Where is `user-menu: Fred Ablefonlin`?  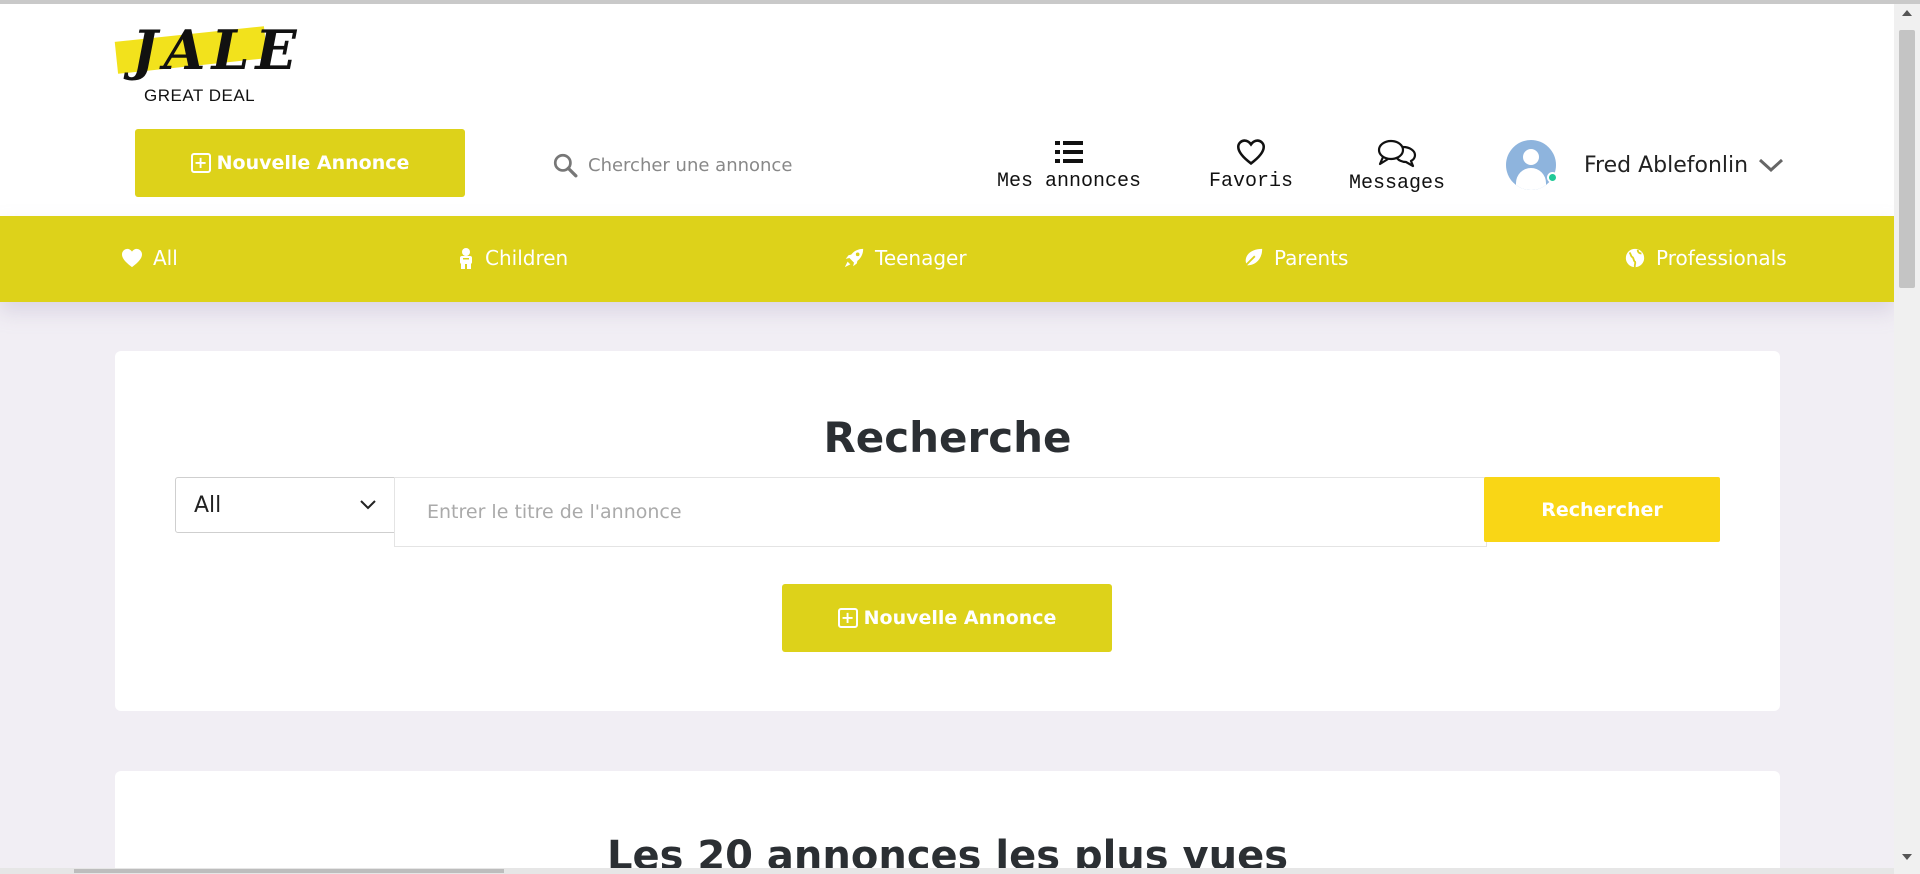 user-menu: Fred Ablefonlin is located at coordinates (1645, 165).